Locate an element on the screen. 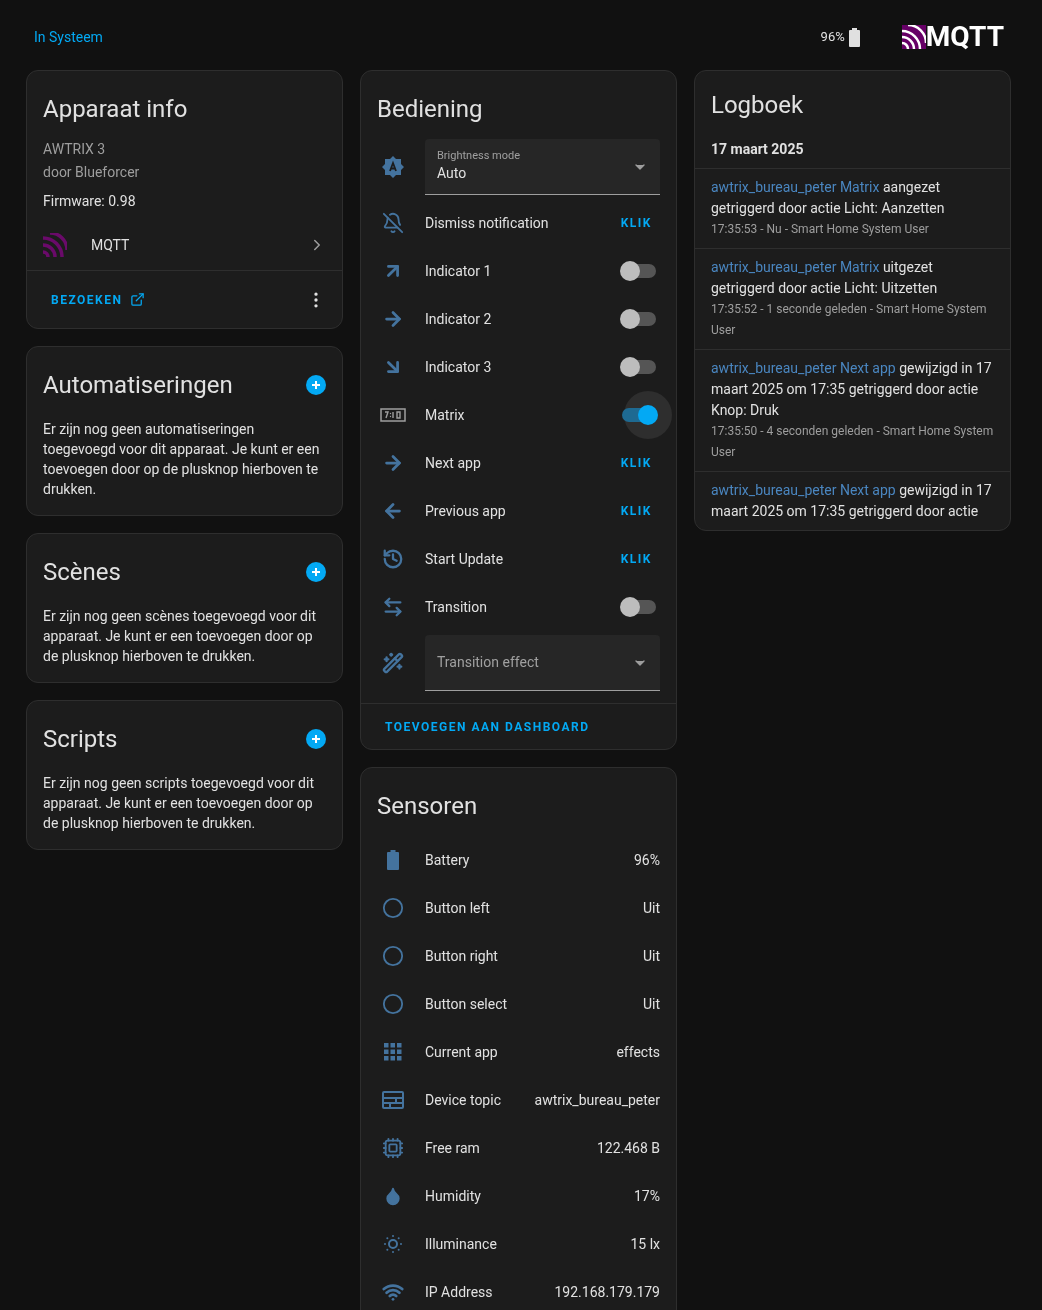 The height and width of the screenshot is (1310, 1042). wifi-icon is located at coordinates (393, 1292).